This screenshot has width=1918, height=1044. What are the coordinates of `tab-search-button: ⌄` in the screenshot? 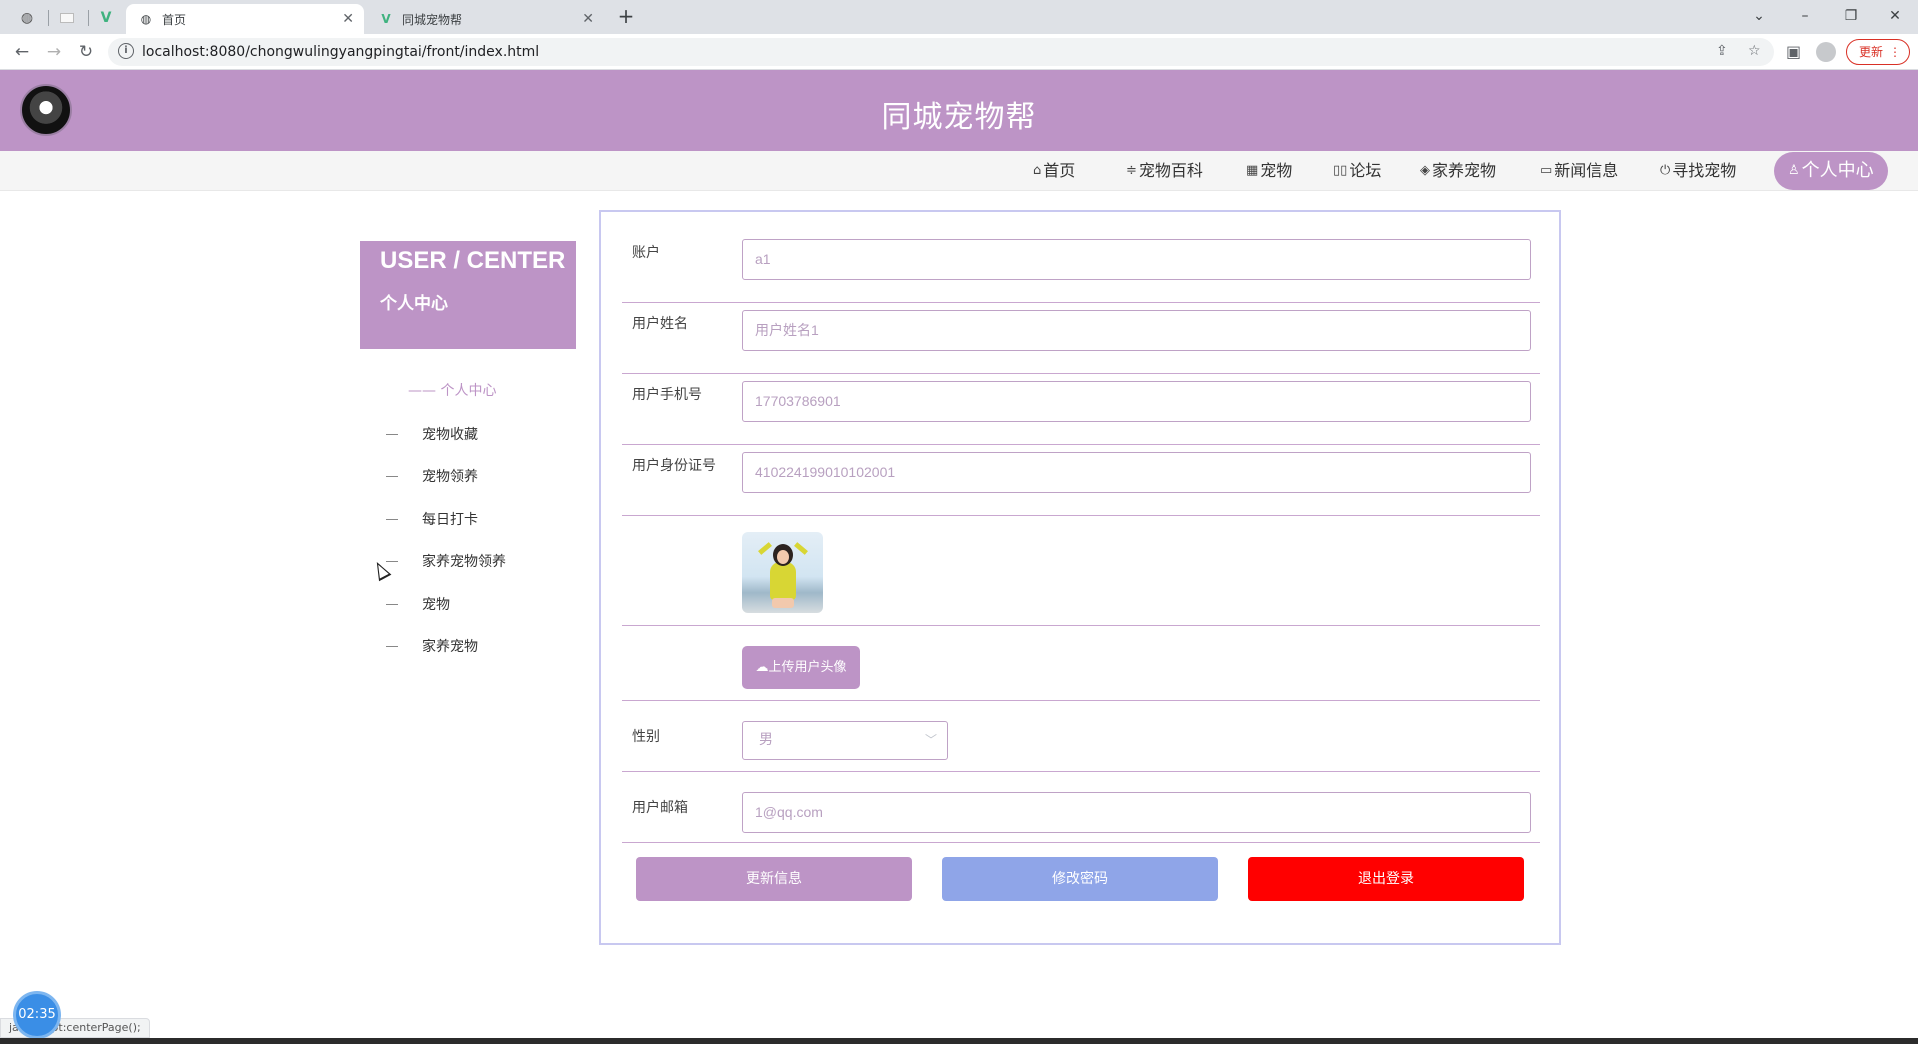 It's located at (1759, 16).